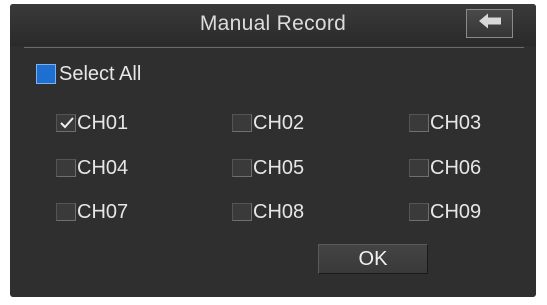  I want to click on channel-label: CH08, so click(279, 211).